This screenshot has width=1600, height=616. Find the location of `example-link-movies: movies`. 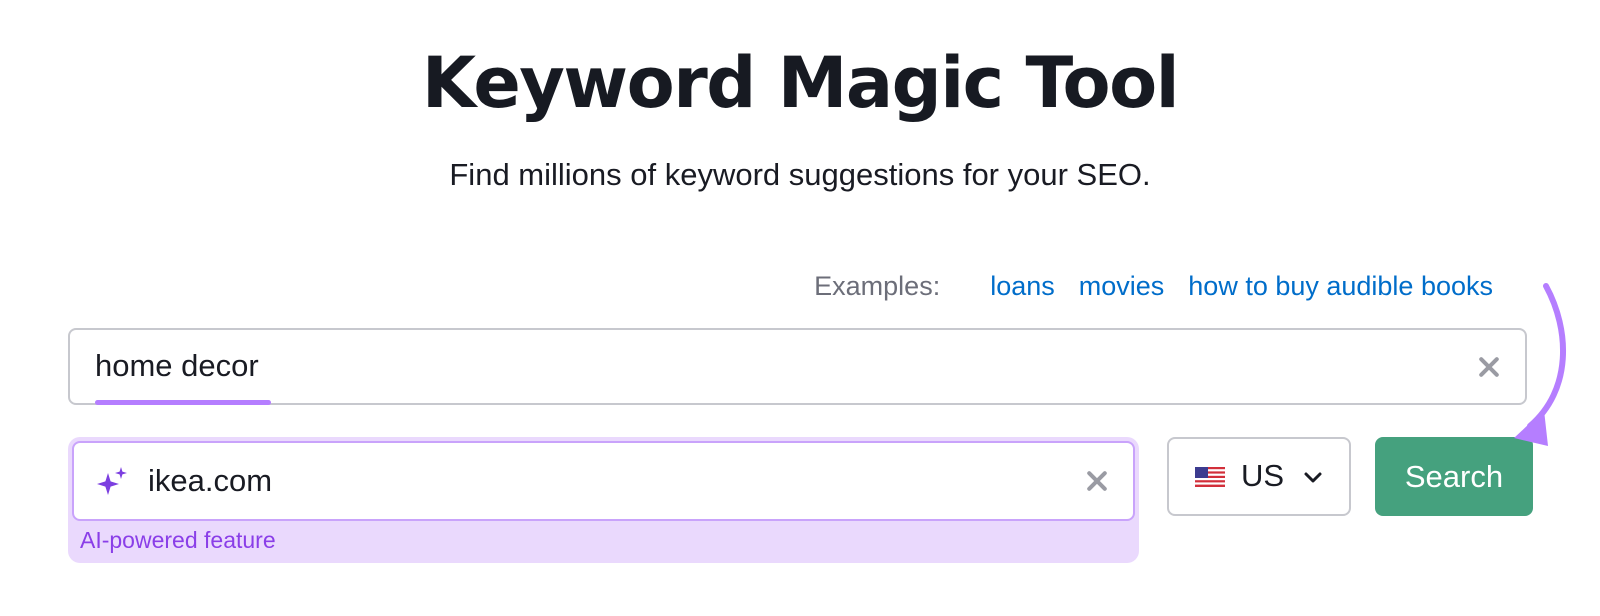

example-link-movies: movies is located at coordinates (1122, 286).